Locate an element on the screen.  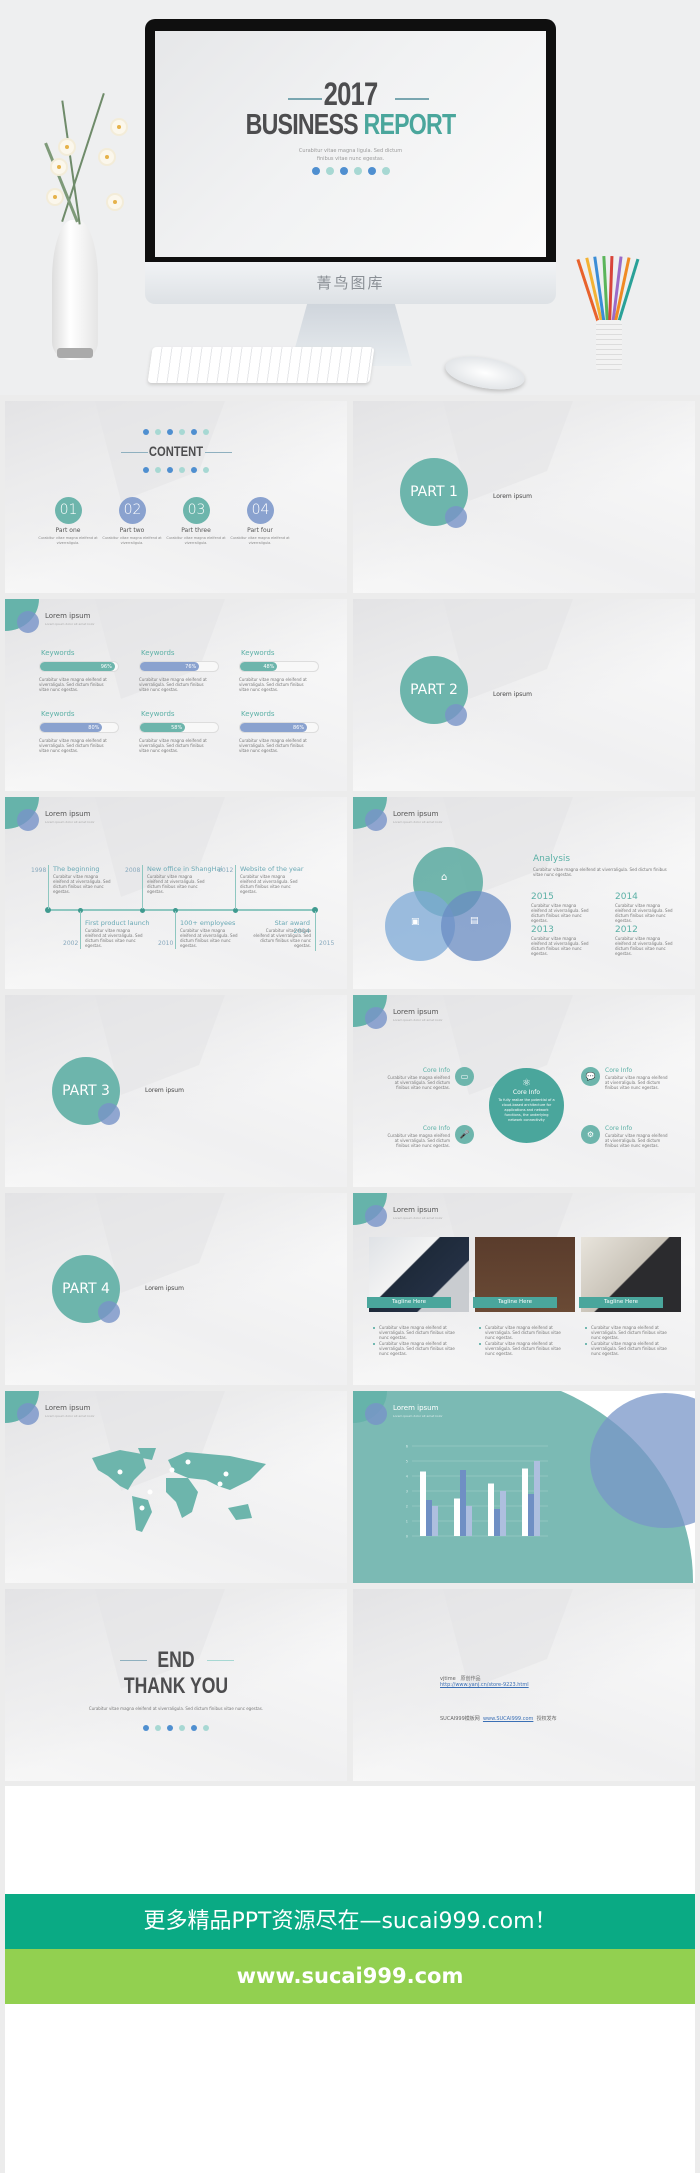
content-title: CONTENT is located at coordinates (176, 451).